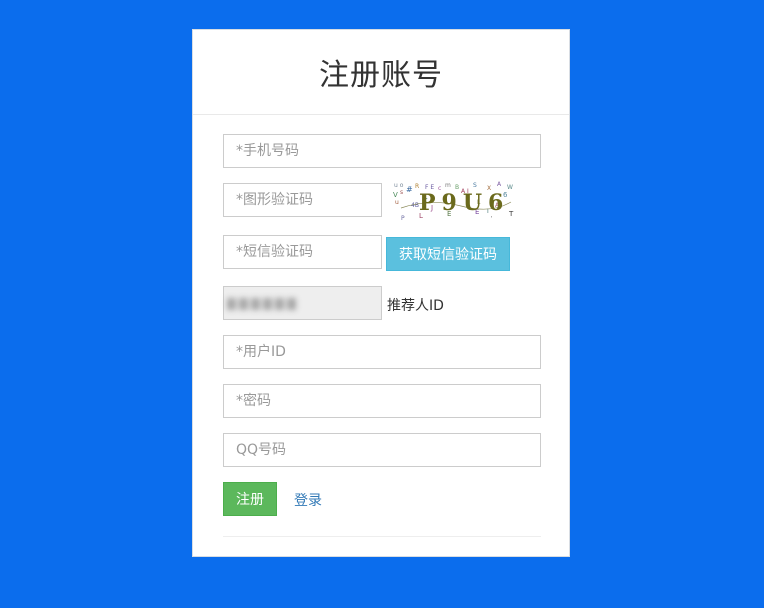 This screenshot has width=764, height=608. What do you see at coordinates (415, 205) in the screenshot?
I see `svg-text: 4B` at bounding box center [415, 205].